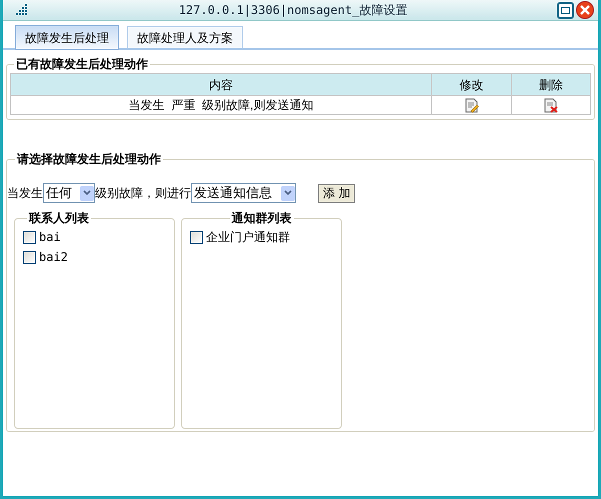  I want to click on close-icon, so click(585, 10).